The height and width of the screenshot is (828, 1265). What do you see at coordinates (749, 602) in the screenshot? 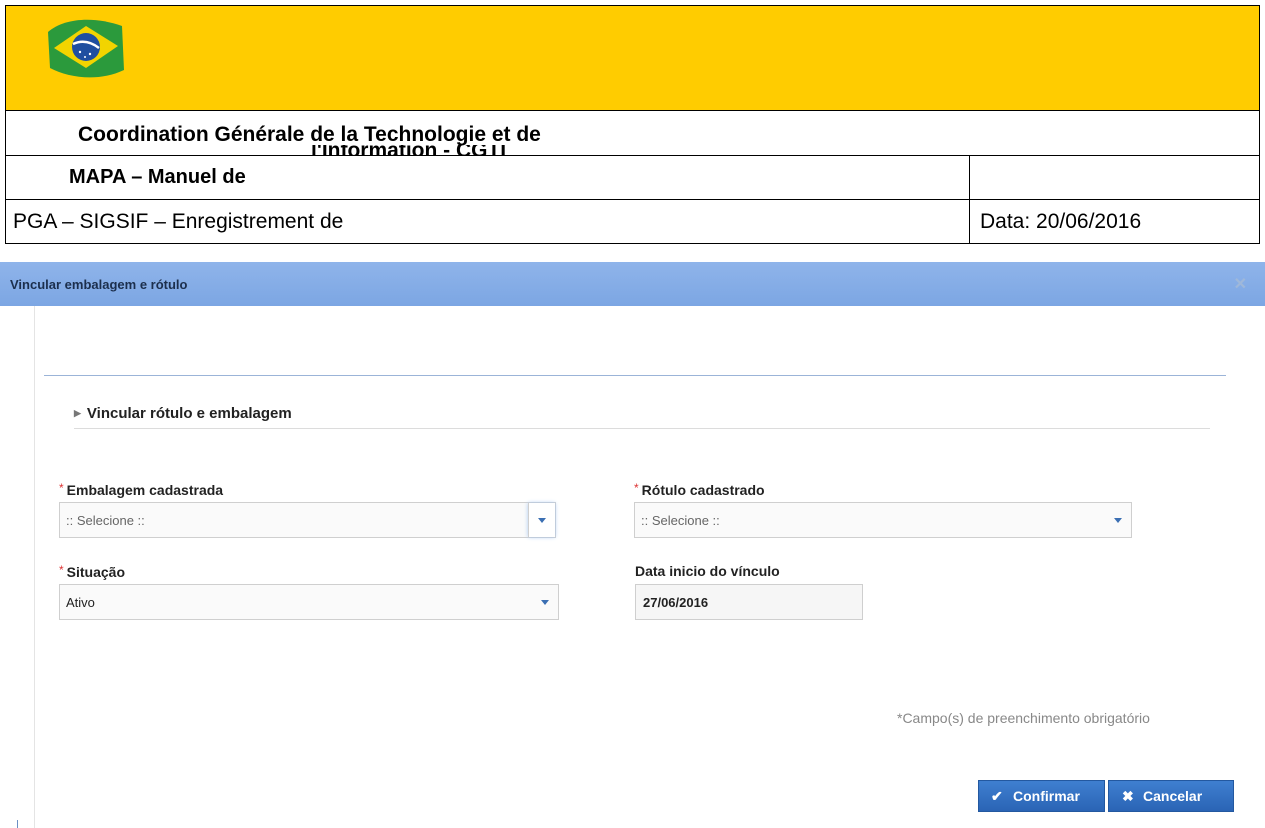
I see `data-inicio-field: 27/06/2016` at bounding box center [749, 602].